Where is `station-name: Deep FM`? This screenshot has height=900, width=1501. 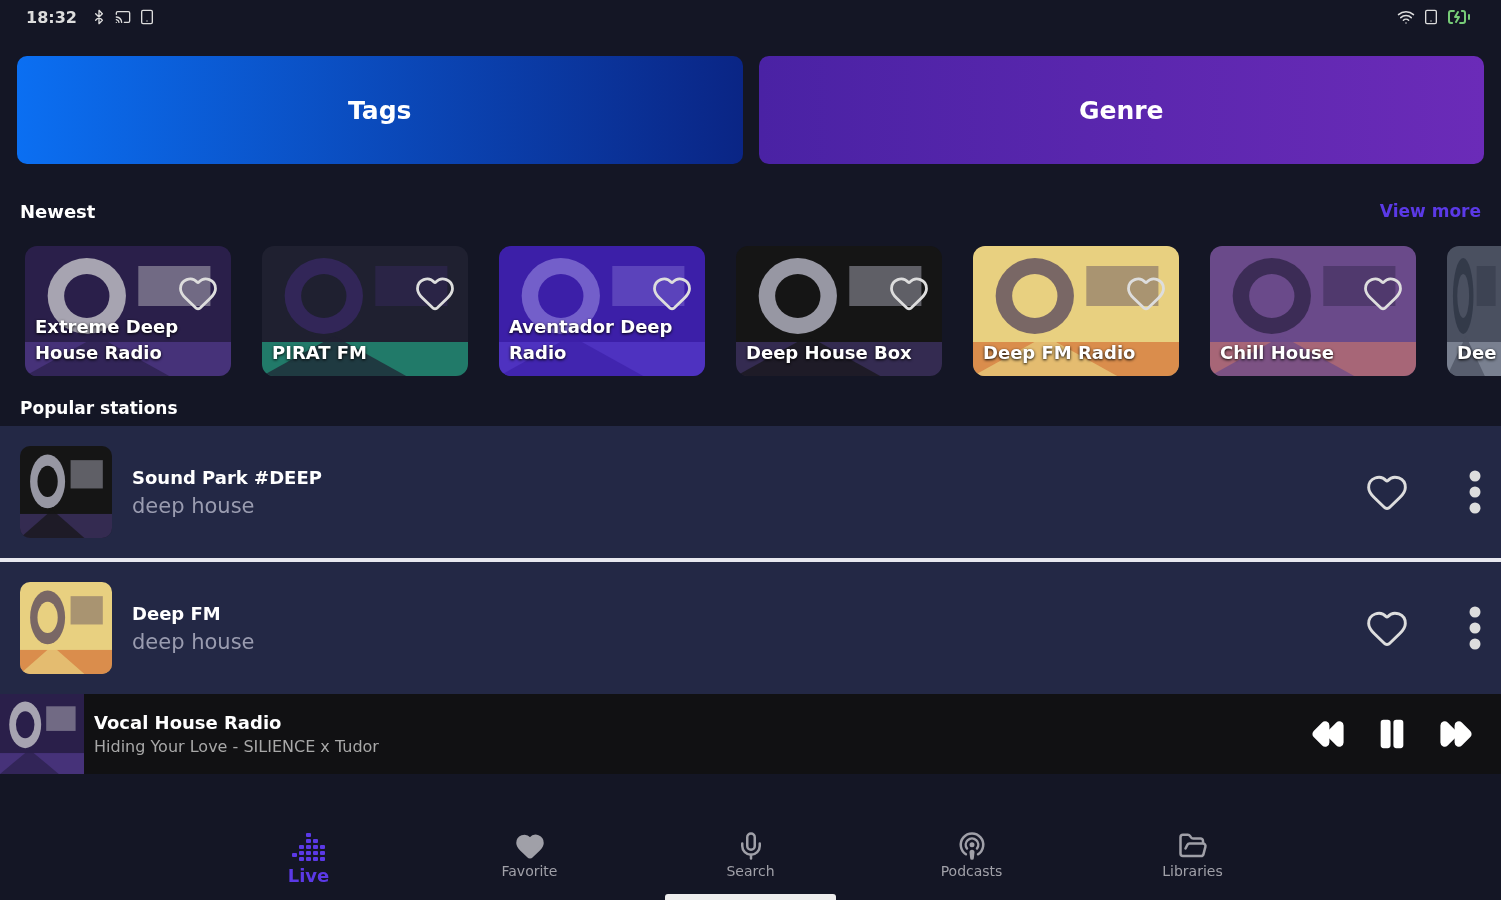
station-name: Deep FM is located at coordinates (177, 613).